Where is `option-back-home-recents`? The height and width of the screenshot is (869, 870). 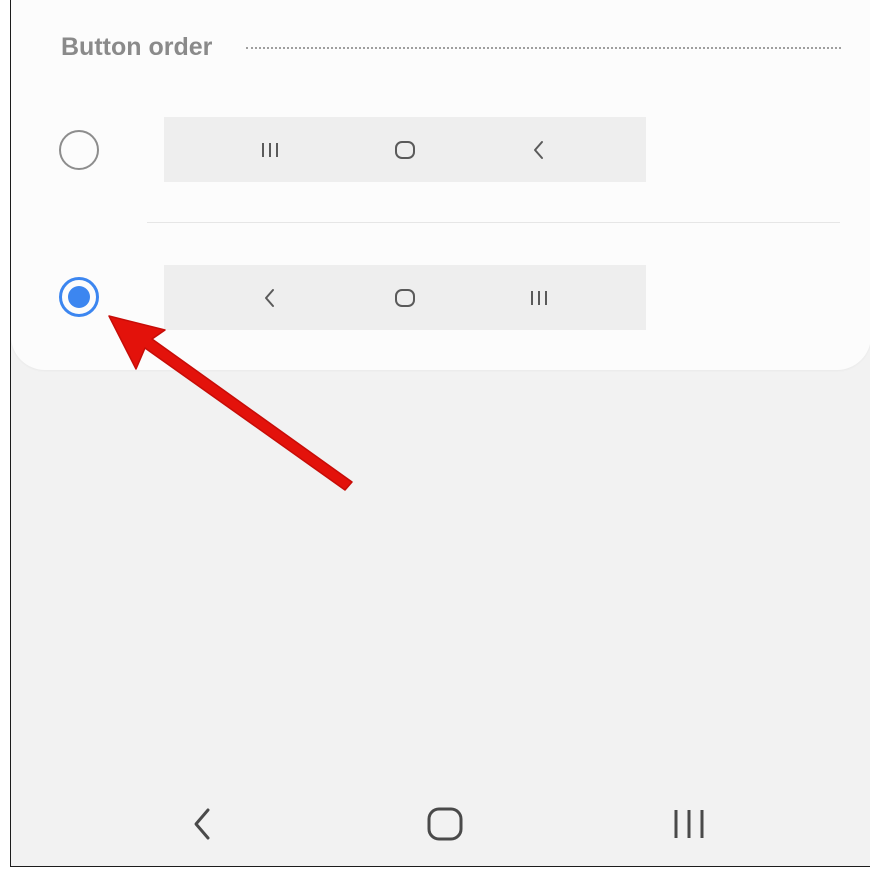
option-back-home-recents is located at coordinates (440, 297).